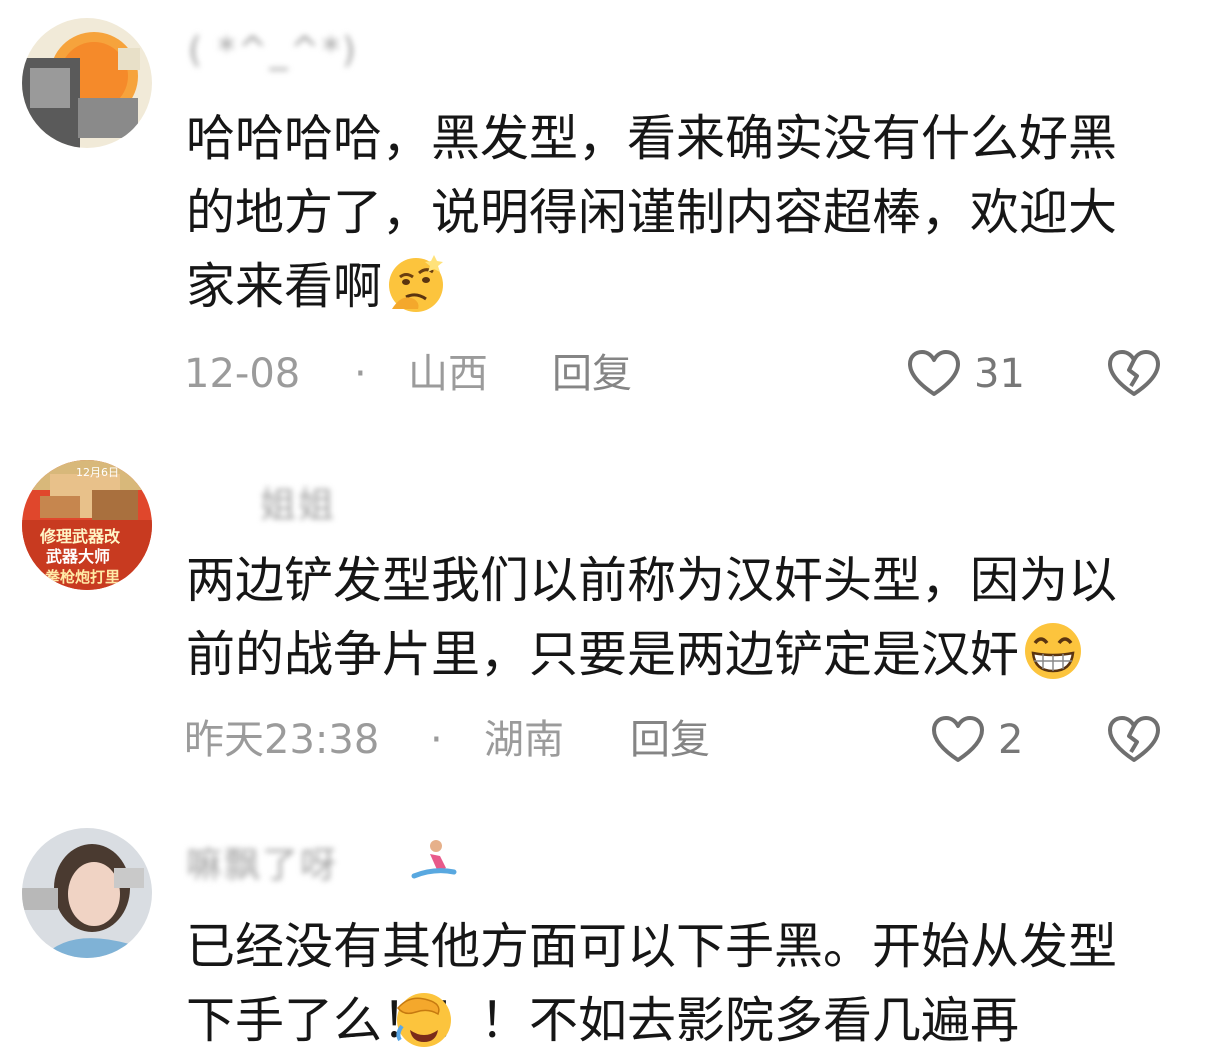 The image size is (1218, 1058). What do you see at coordinates (652, 138) in the screenshot?
I see `comment-text-line: 哈哈哈哈，黑发型，看来确实没有什么好黑` at bounding box center [652, 138].